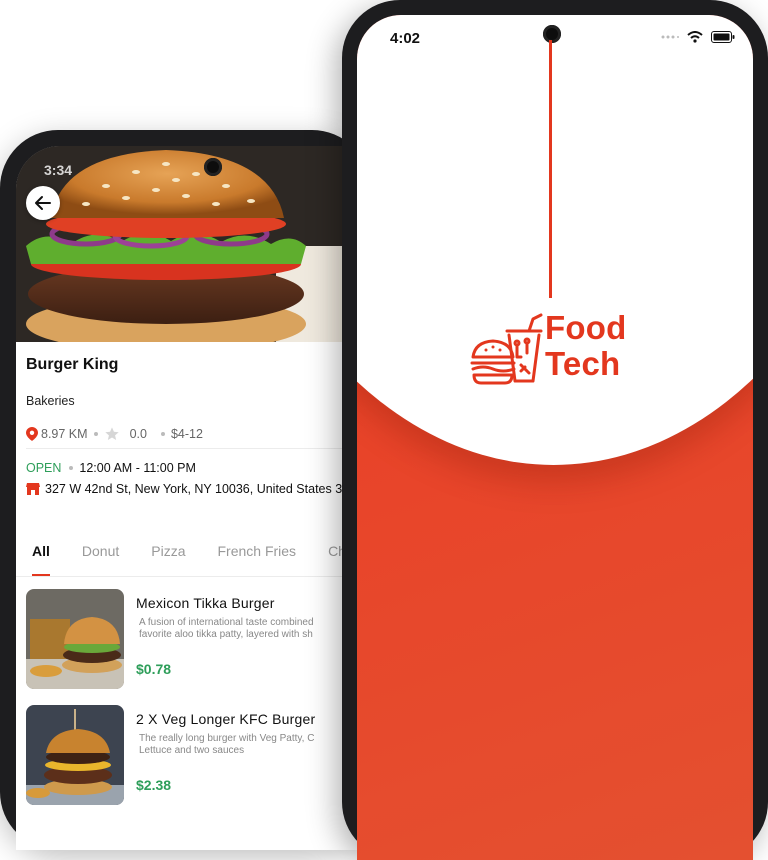 This screenshot has width=768, height=860. I want to click on food-price: $2.38, so click(154, 785).